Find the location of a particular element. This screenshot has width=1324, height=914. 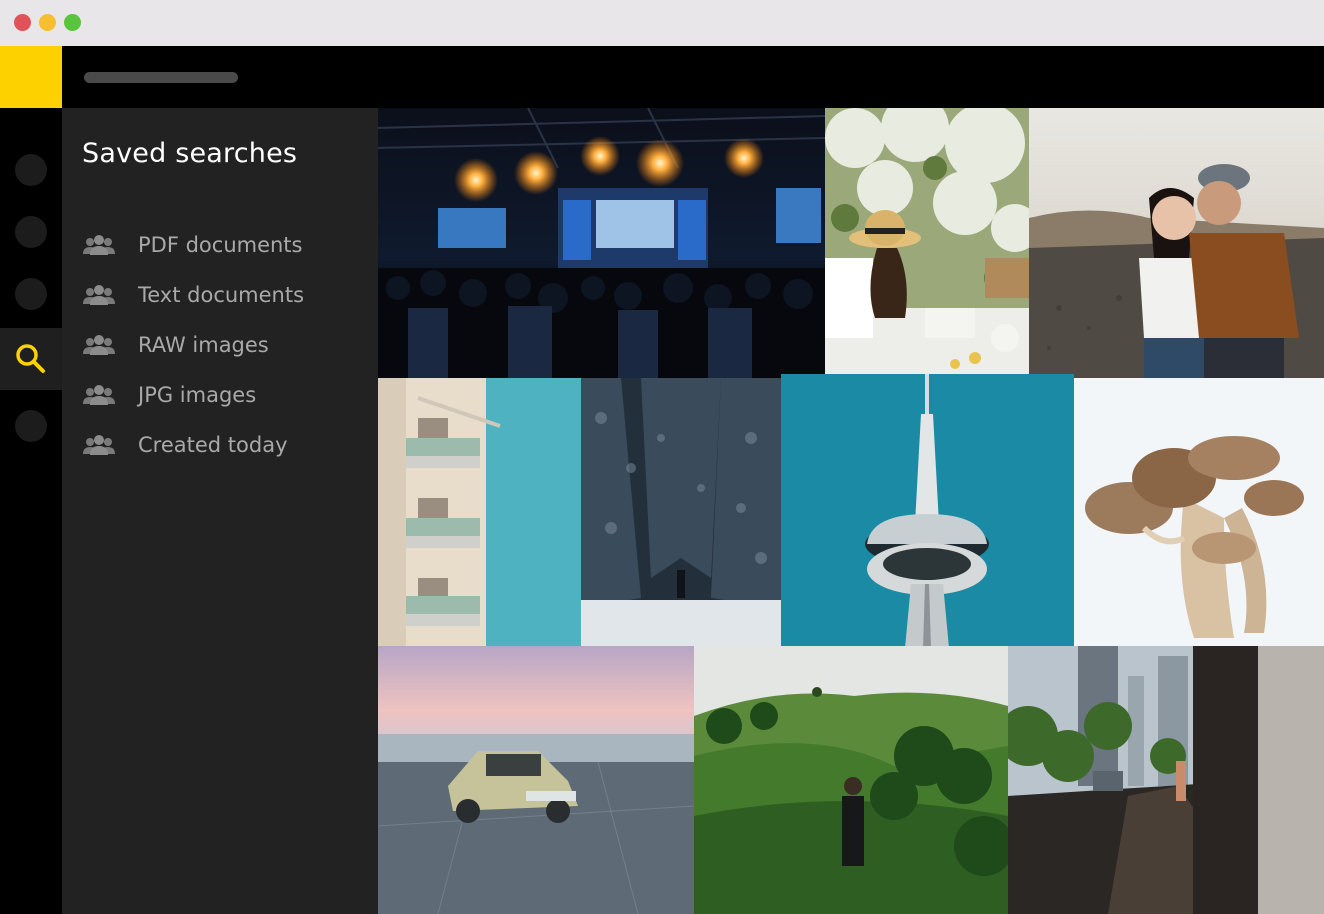

close-window-button is located at coordinates (22, 22).